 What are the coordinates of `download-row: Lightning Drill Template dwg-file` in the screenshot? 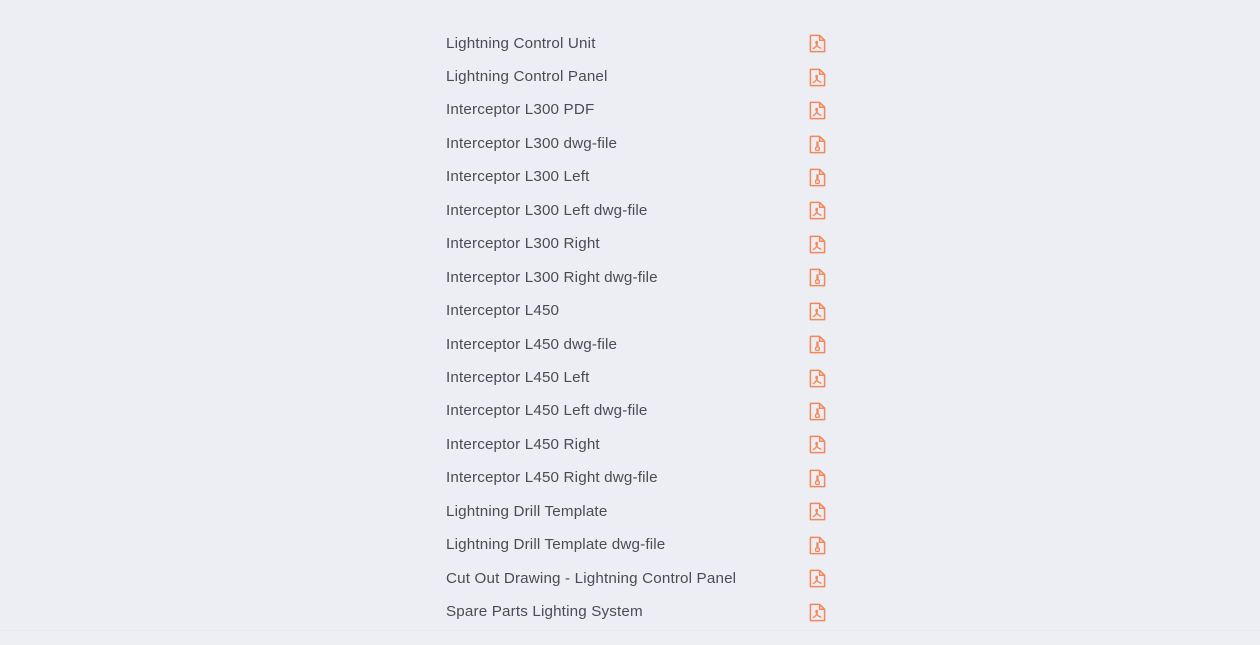 It's located at (636, 545).